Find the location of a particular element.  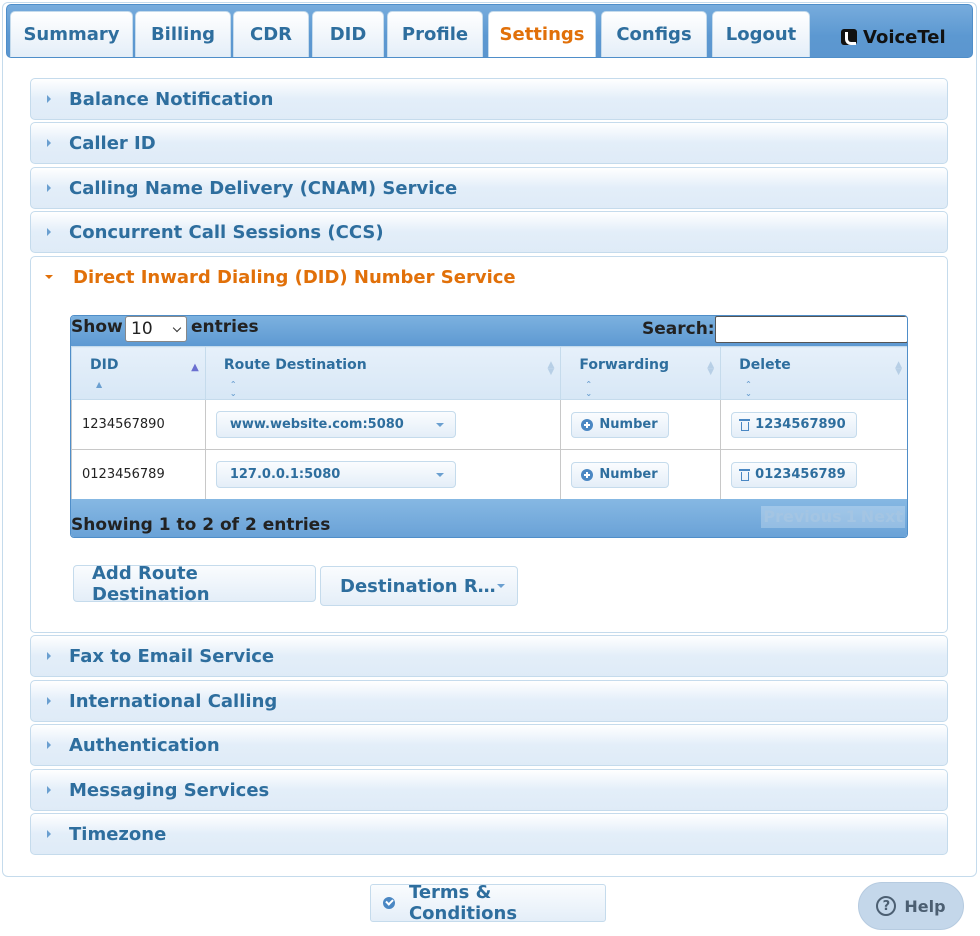

terms-label: Terms & Conditions is located at coordinates (463, 903).